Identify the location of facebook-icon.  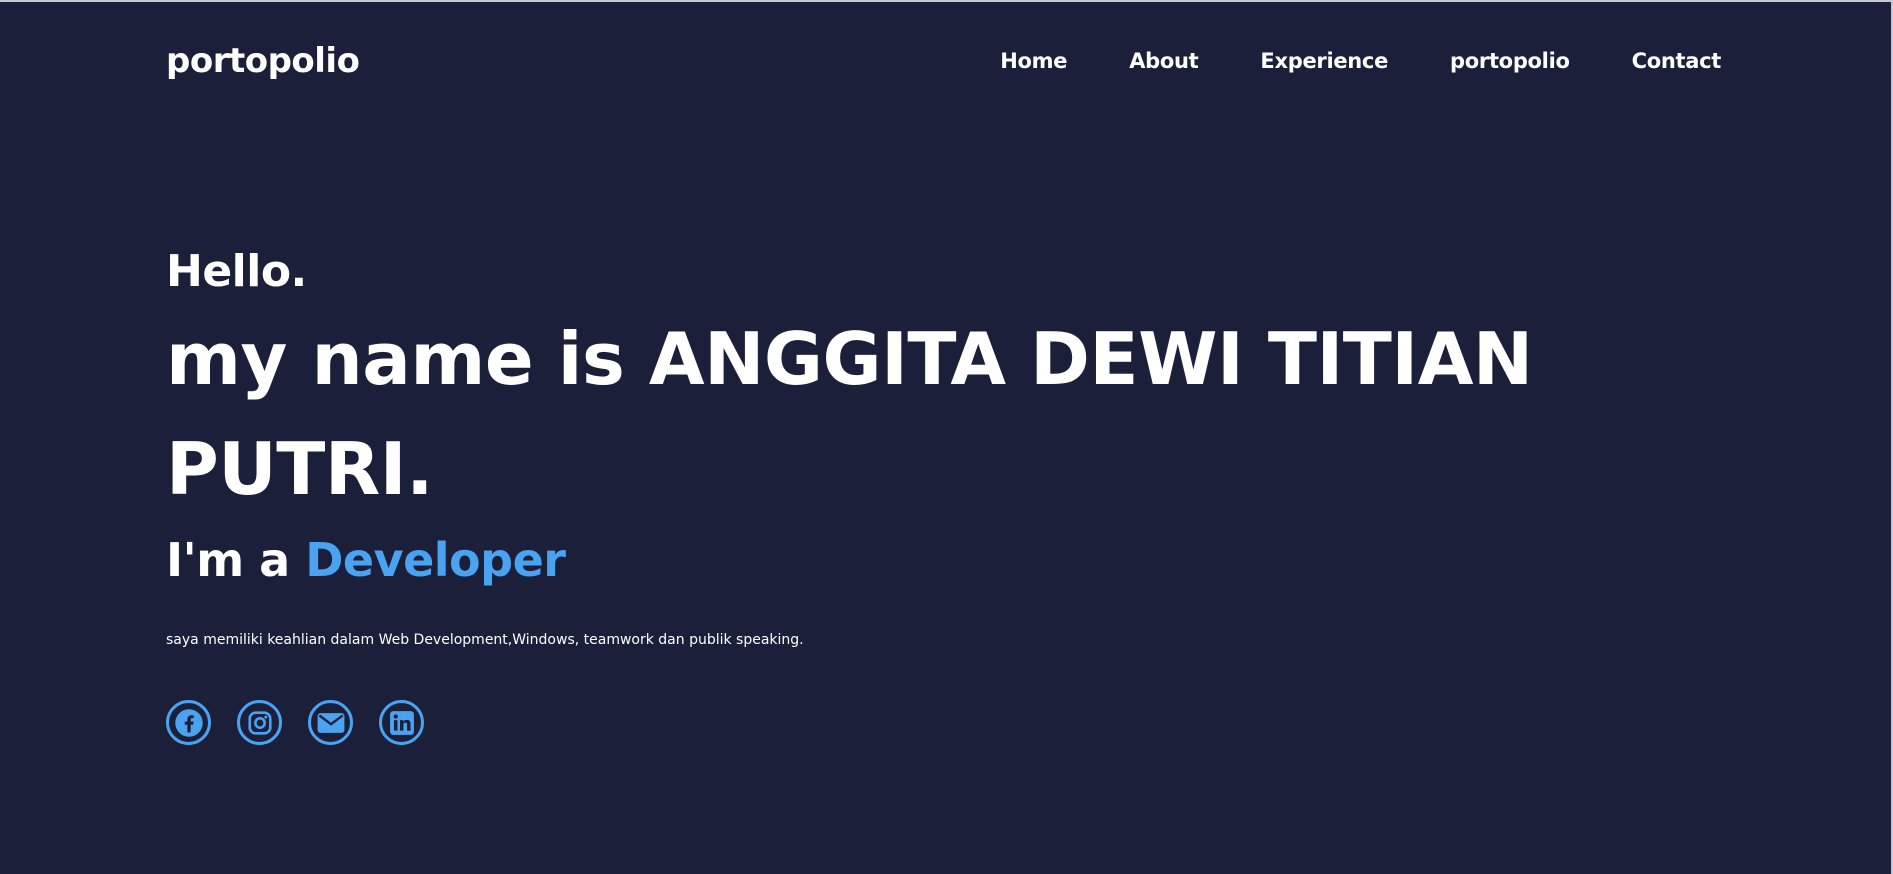
(189, 723).